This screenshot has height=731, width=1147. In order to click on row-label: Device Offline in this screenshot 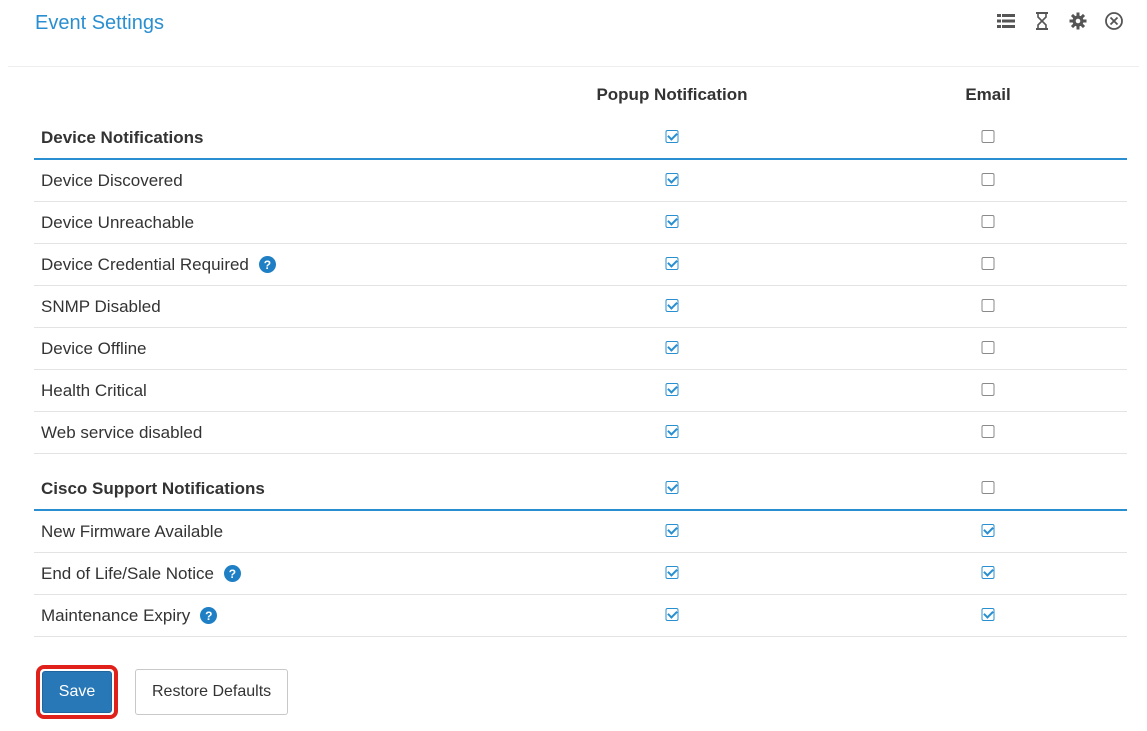, I will do `click(94, 348)`.